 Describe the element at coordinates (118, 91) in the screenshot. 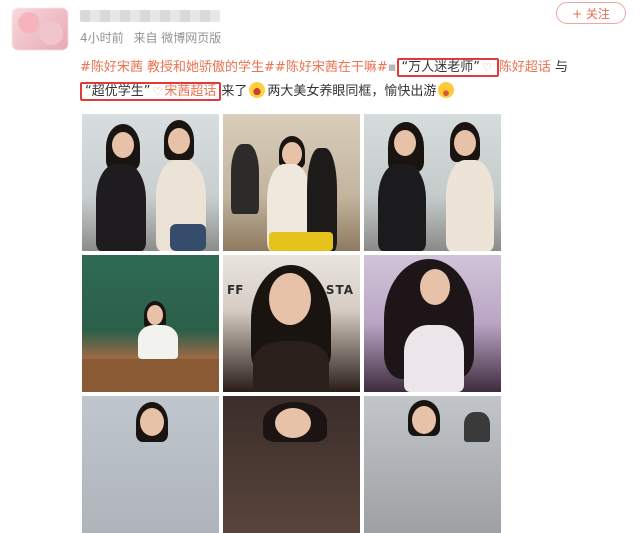

I see `quote-text-2: “超优学生”` at that location.